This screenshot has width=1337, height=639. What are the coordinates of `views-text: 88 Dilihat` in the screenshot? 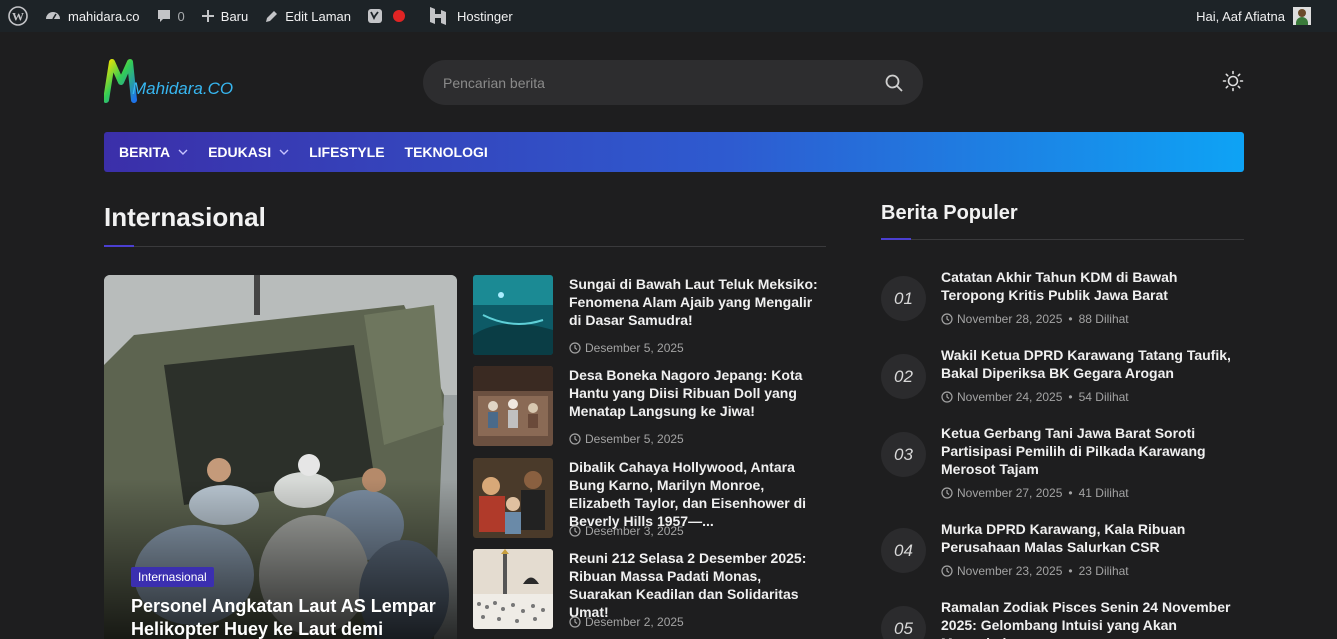 It's located at (1103, 319).